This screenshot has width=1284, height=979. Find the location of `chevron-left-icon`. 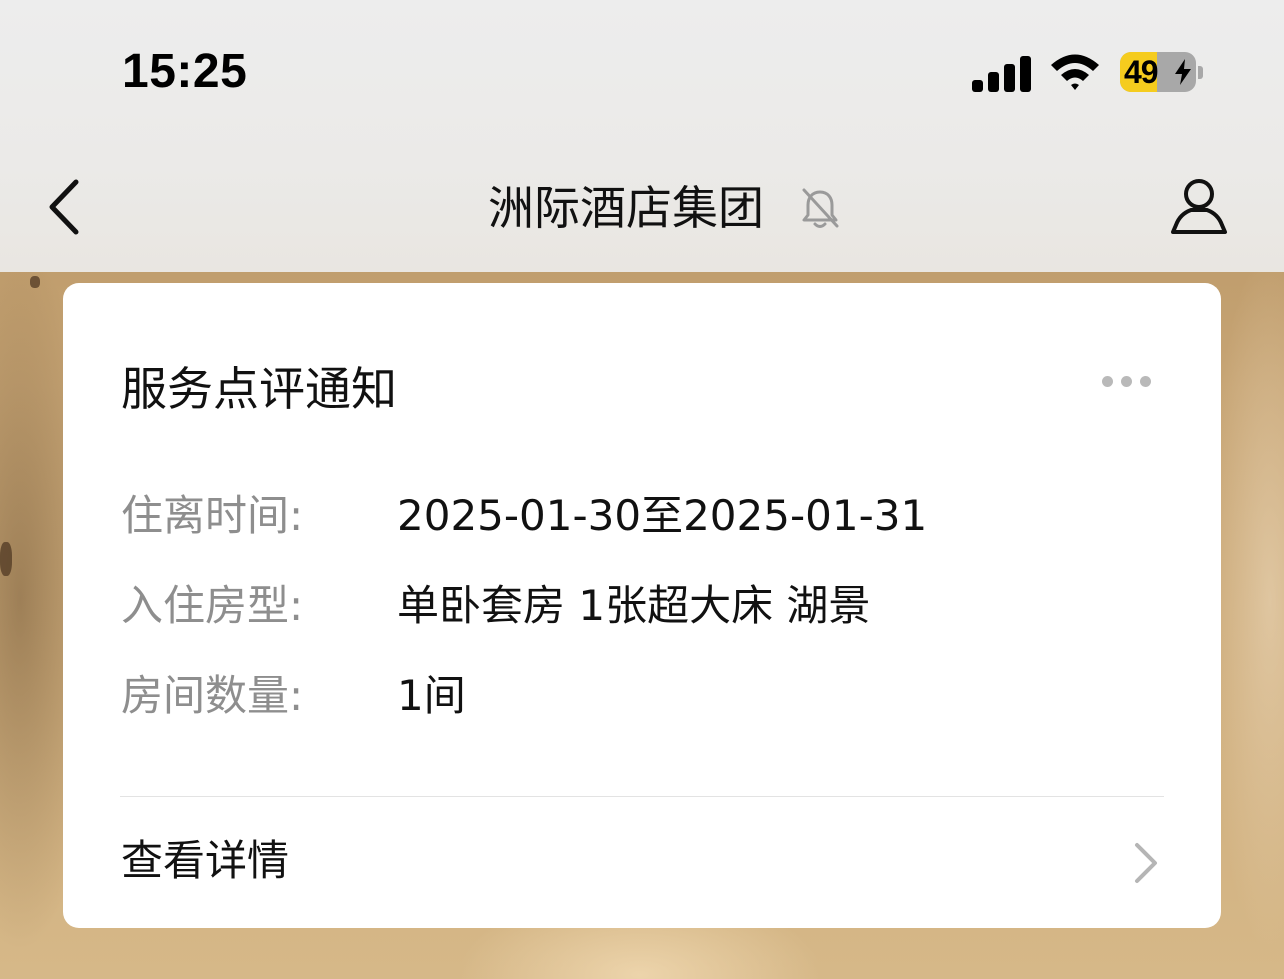

chevron-left-icon is located at coordinates (64, 207).